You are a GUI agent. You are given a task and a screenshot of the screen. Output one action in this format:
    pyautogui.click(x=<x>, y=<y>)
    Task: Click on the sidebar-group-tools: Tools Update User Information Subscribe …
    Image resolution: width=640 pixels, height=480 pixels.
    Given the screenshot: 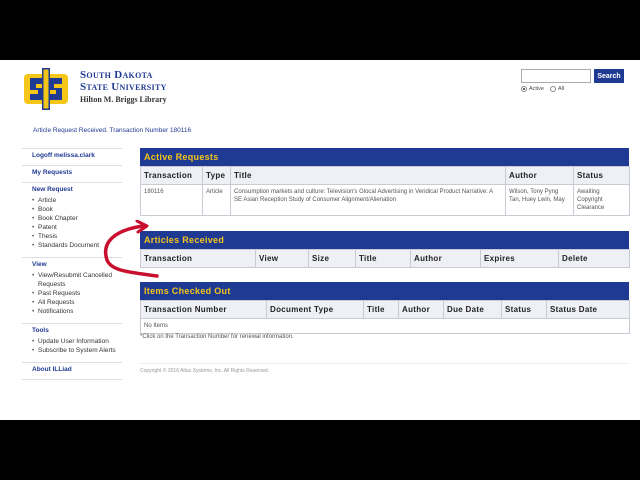 What is the action you would take?
    pyautogui.click(x=72, y=340)
    